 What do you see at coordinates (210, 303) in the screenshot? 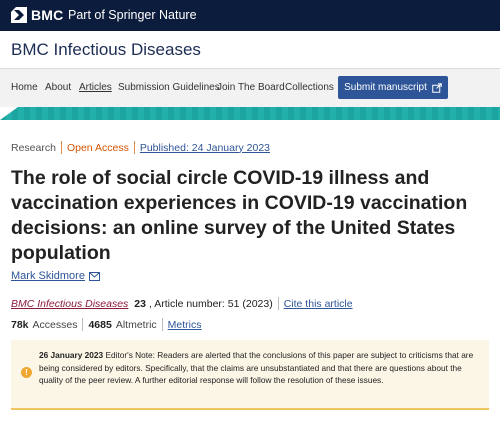
I see `citation-article-number: , Article number: 51 (2023)` at bounding box center [210, 303].